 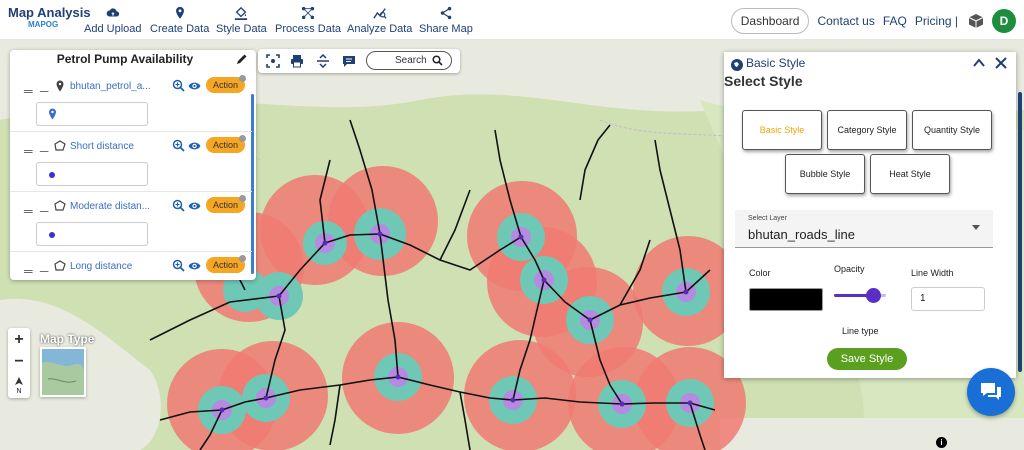 What do you see at coordinates (976, 21) in the screenshot?
I see `cube-icon` at bounding box center [976, 21].